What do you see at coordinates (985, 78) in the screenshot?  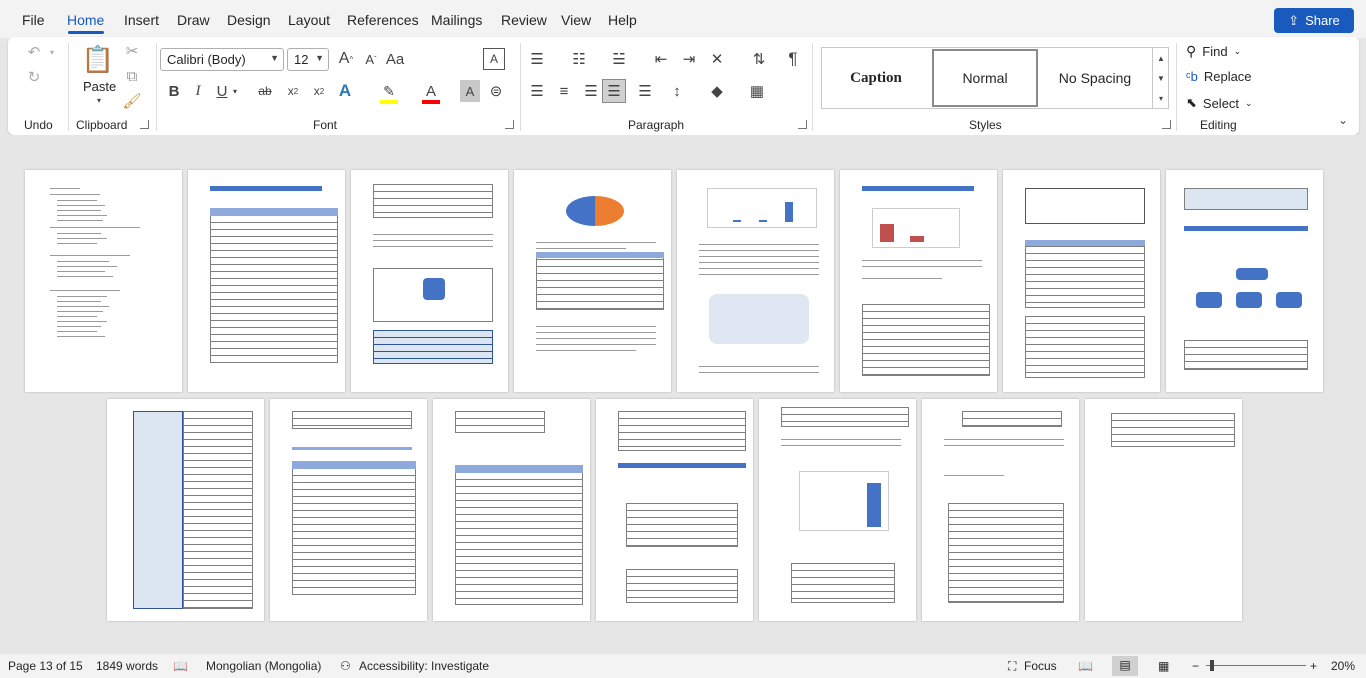 I see `style-normal: Normal` at bounding box center [985, 78].